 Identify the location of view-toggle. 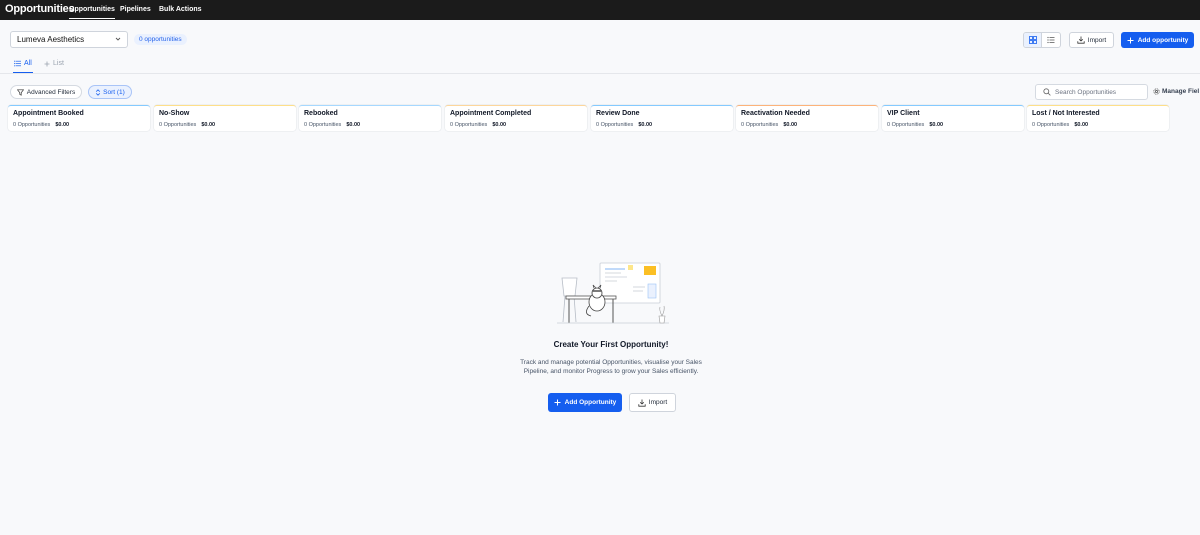
(1042, 40).